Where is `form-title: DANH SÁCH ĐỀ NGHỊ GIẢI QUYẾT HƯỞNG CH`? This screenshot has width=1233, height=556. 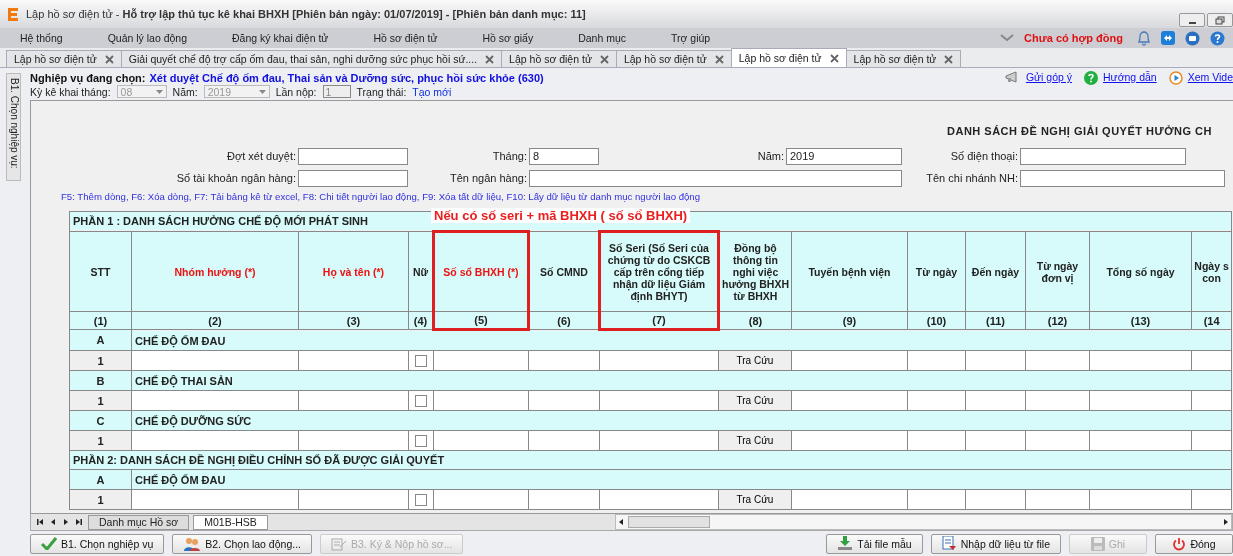 form-title: DANH SÁCH ĐỀ NGHỊ GIẢI QUYẾT HƯỞNG CH is located at coordinates (1079, 132).